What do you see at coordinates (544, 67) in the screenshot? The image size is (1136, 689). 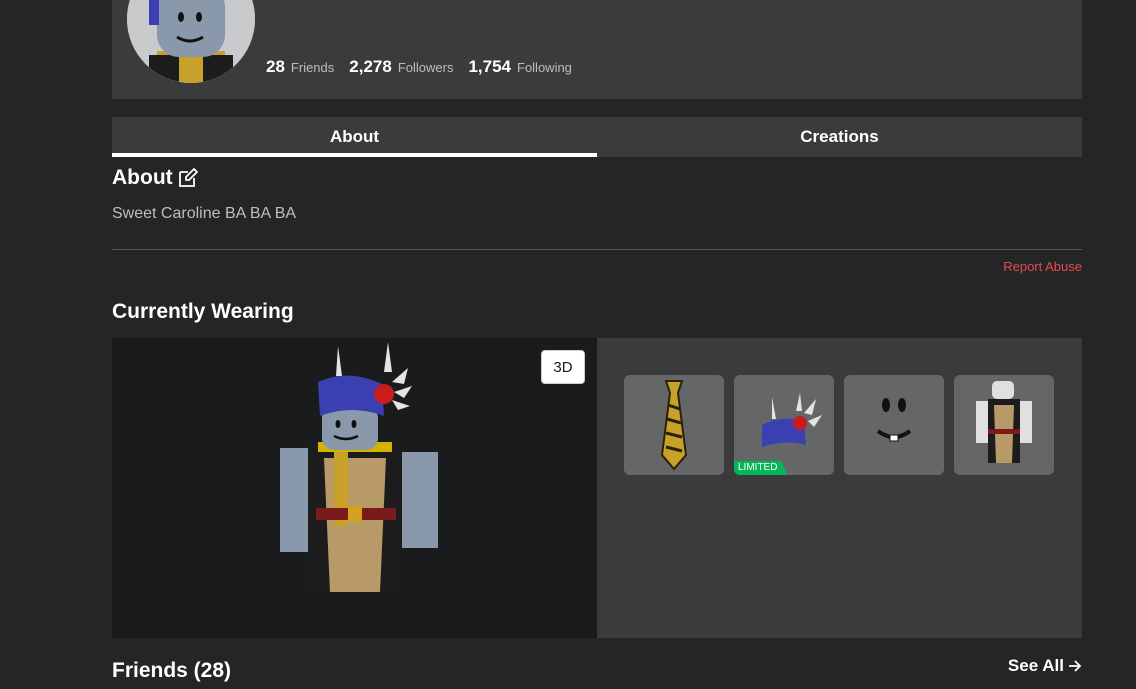 I see `following-label: Following` at bounding box center [544, 67].